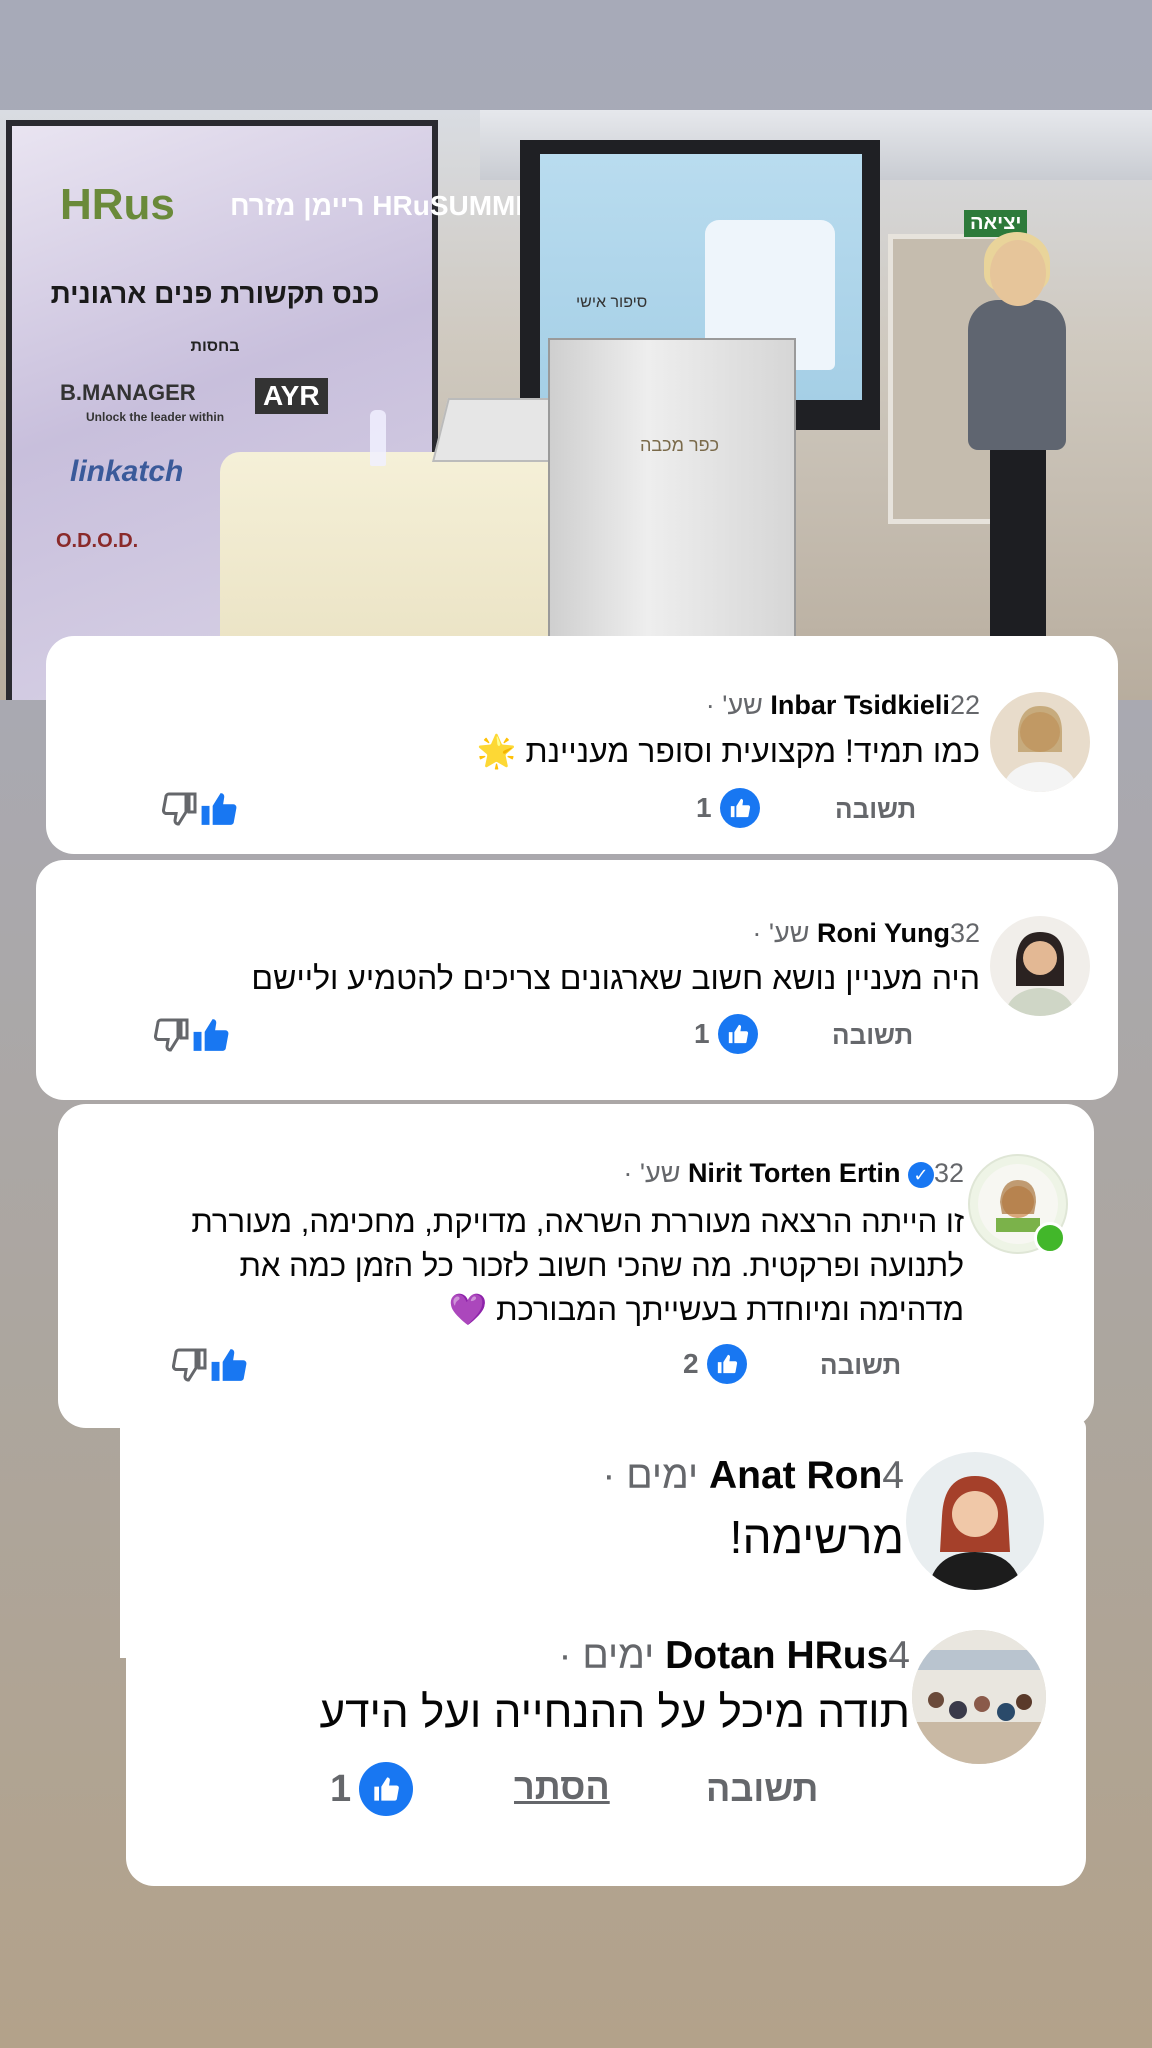 Image resolution: width=1152 pixels, height=2048 pixels. Describe the element at coordinates (776, 1655) in the screenshot. I see `author-name: Dotan HRus` at that location.